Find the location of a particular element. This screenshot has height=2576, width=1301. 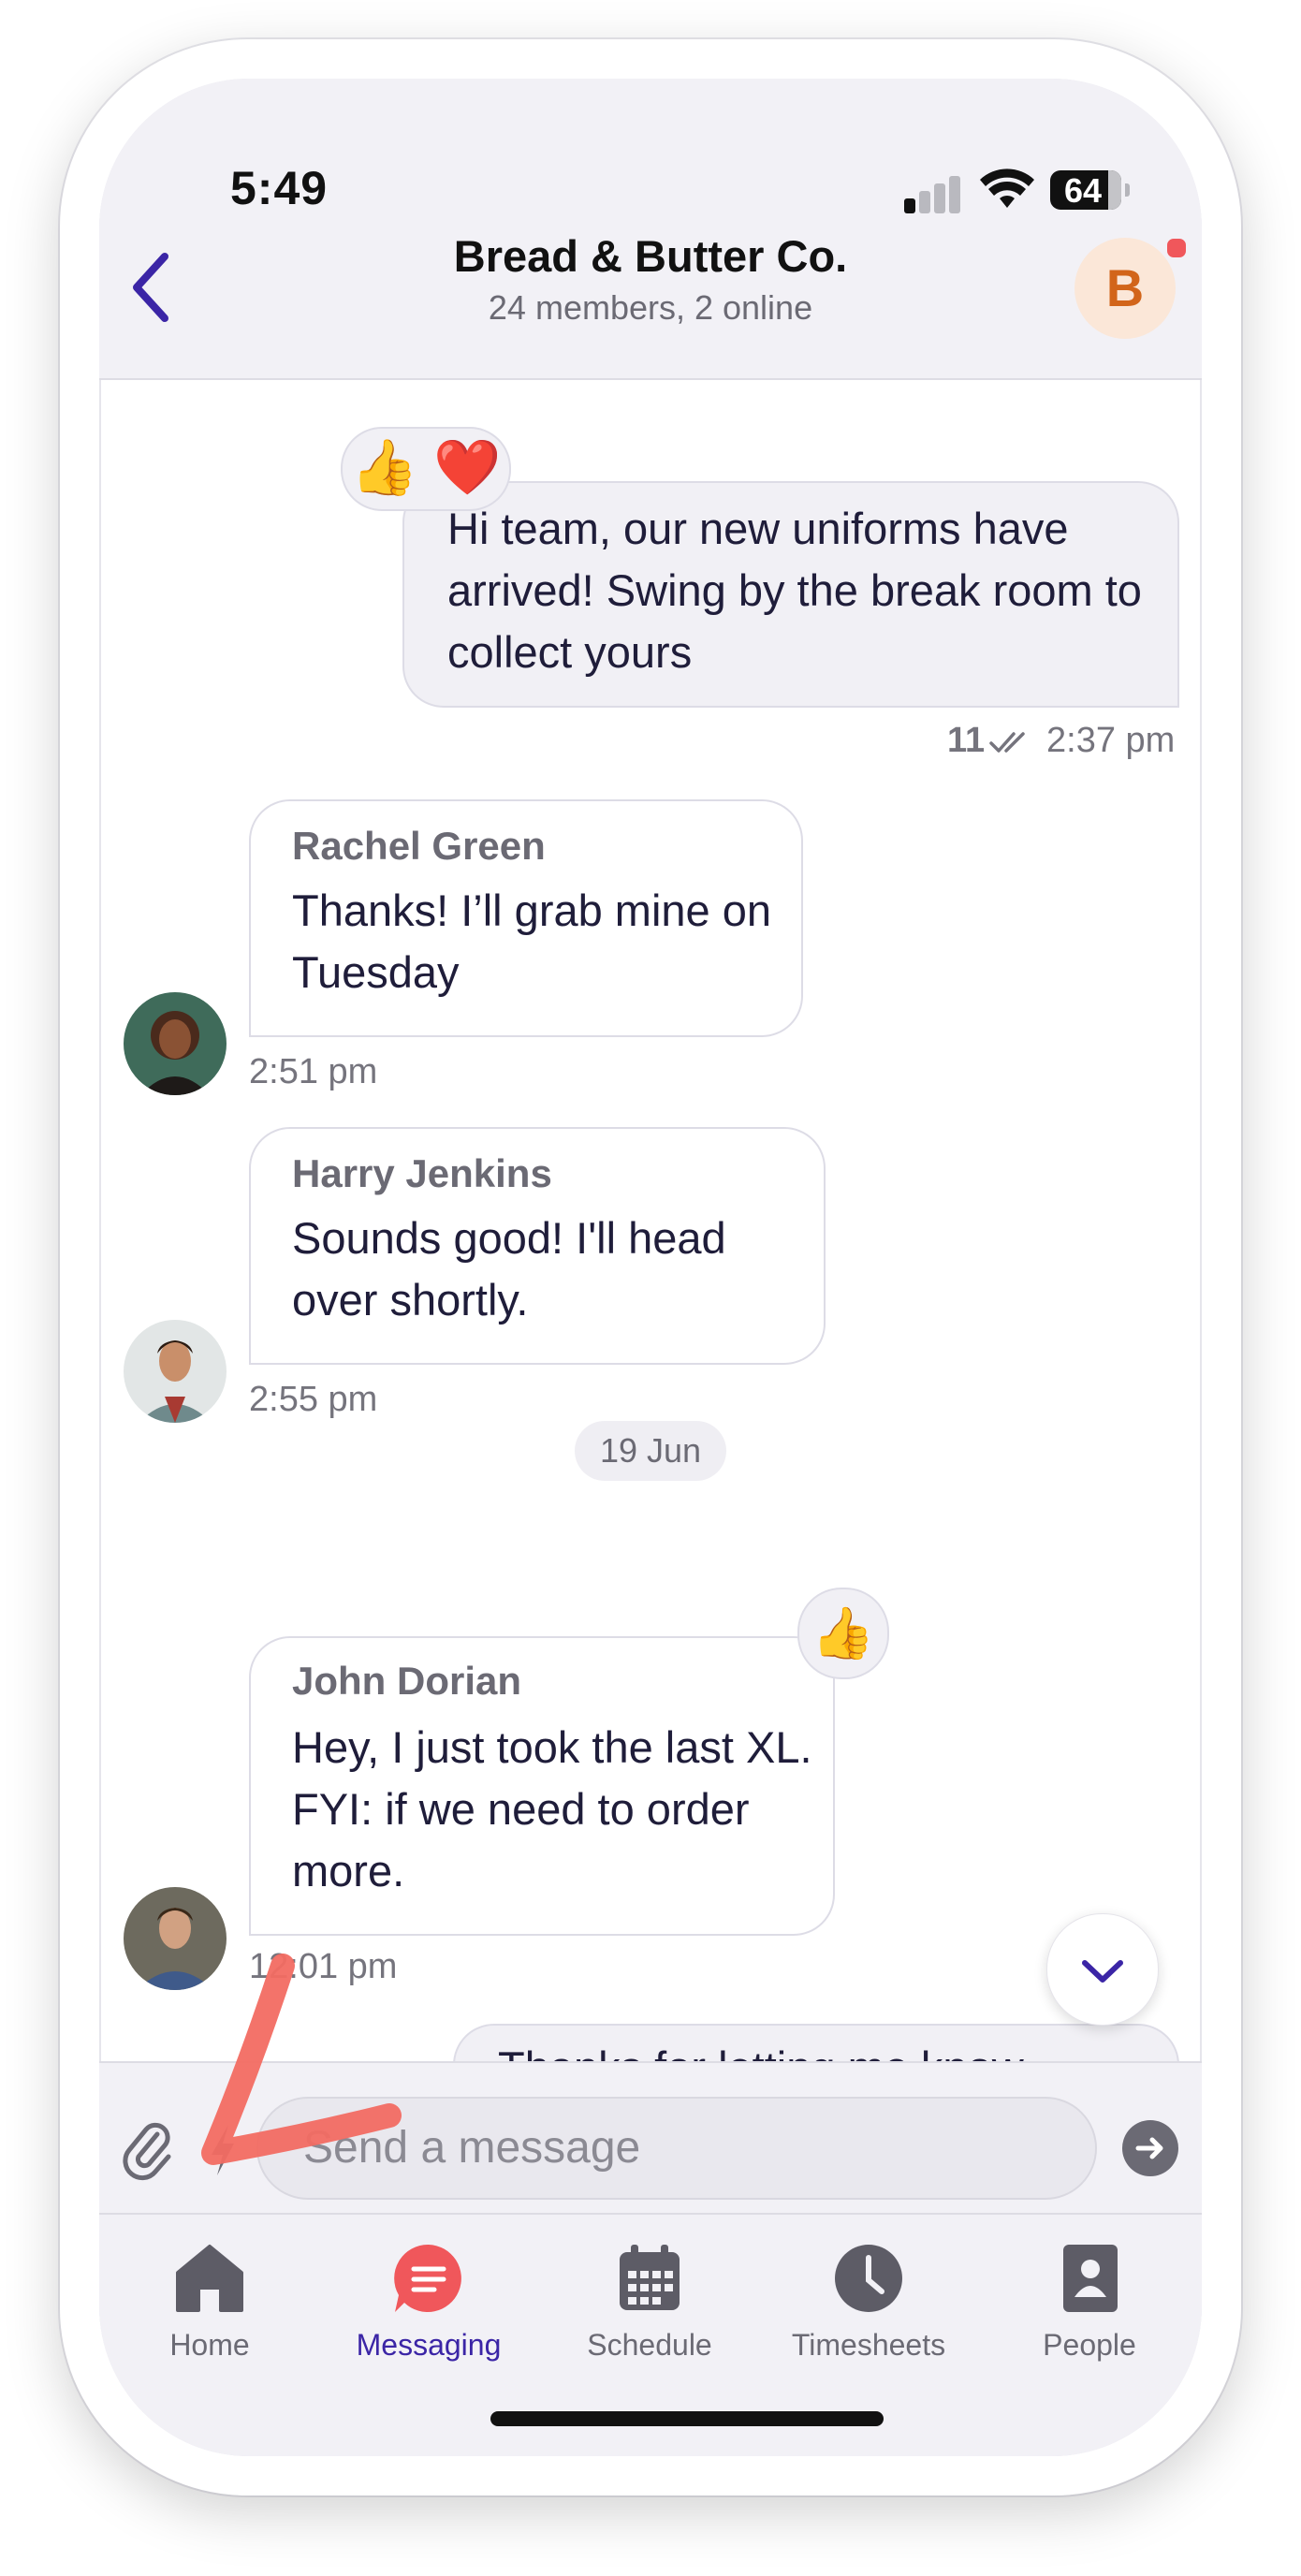

send-arrow-icon is located at coordinates (1150, 2148).